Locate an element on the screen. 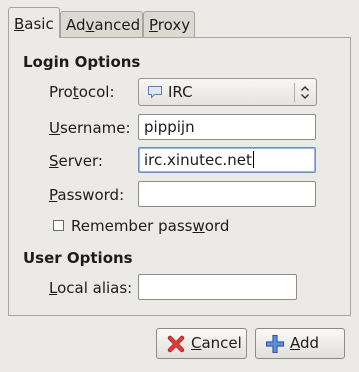 This screenshot has height=372, width=359. tab-advanced: Advanced is located at coordinates (101, 24).